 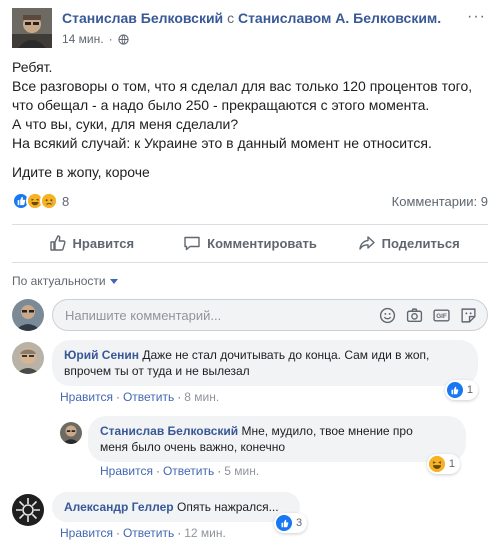 I want to click on comment-reaction-count: 3, so click(x=299, y=523).